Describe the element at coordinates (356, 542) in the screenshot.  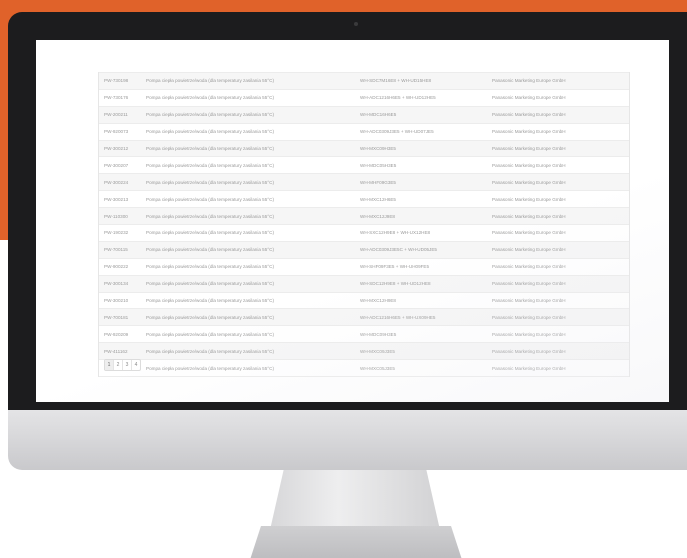
I see `monitor-stand-foot` at that location.